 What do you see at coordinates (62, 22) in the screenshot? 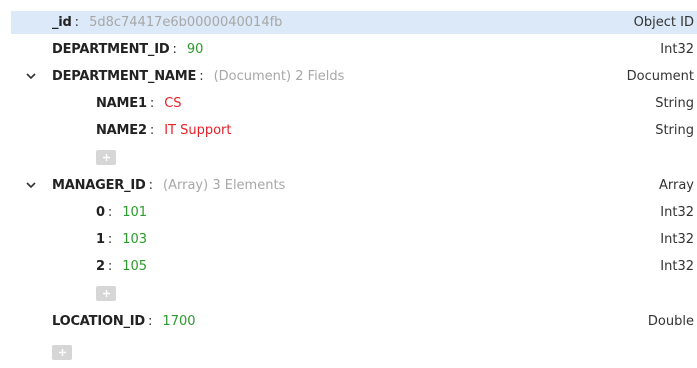
I see `field-key-id: _id` at bounding box center [62, 22].